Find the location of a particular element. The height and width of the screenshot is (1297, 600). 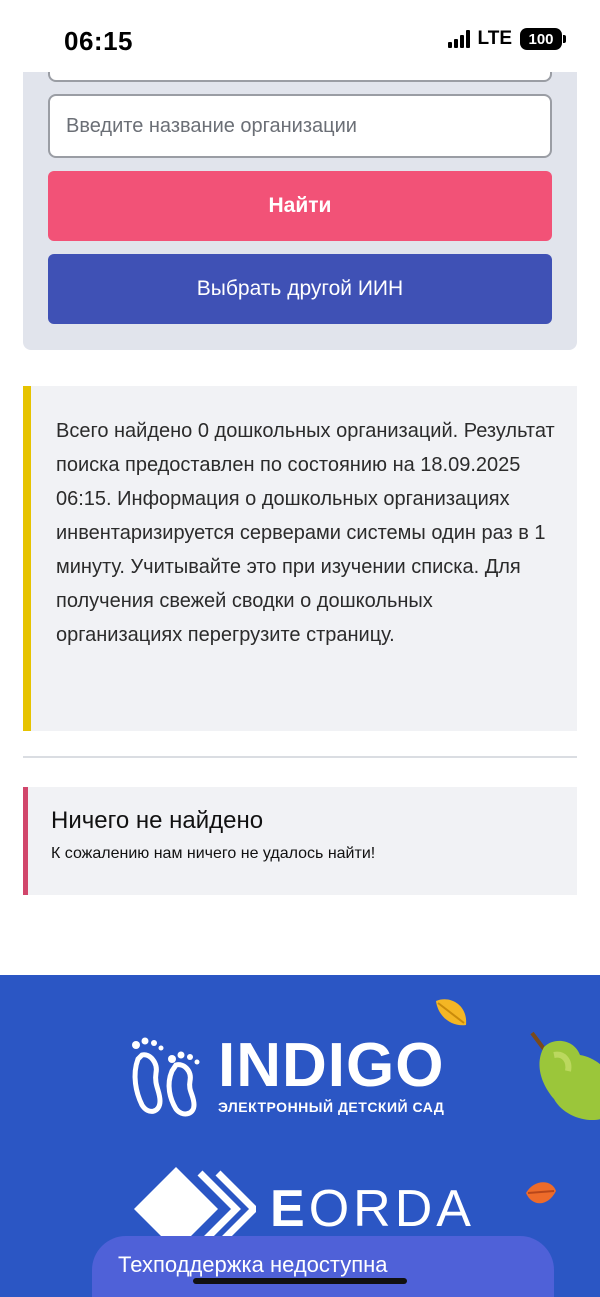

not-found-title: Ничего не найдено is located at coordinates (157, 820).